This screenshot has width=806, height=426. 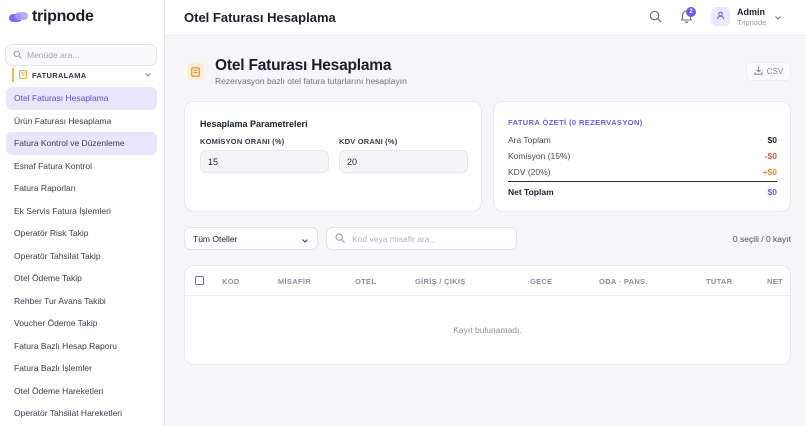 I want to click on vat-input, so click(x=403, y=161).